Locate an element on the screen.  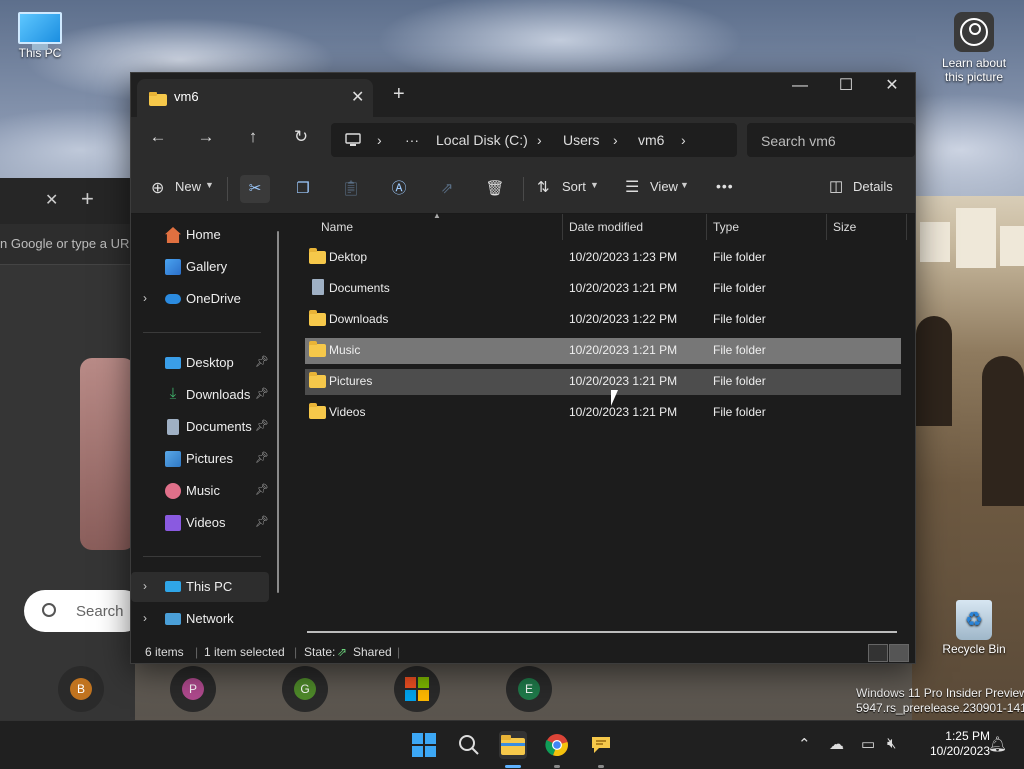
file-row: Downloads 10/20/2023 1:22 PM File folder is located at coordinates (603, 320).